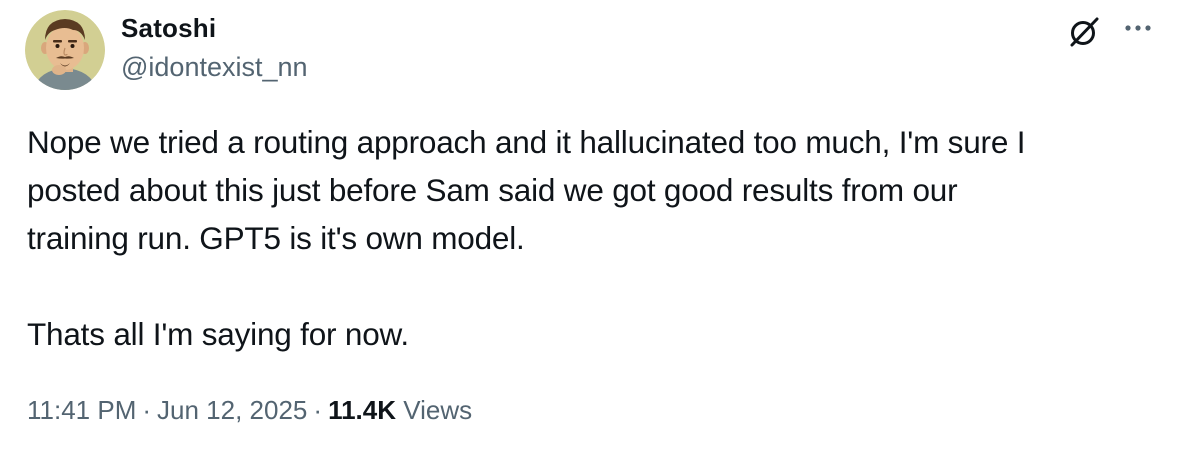 The height and width of the screenshot is (462, 1190). I want to click on tweet-metadata: 11:41 PM · Jun 12, 2025 · 11.4K Views, so click(249, 410).